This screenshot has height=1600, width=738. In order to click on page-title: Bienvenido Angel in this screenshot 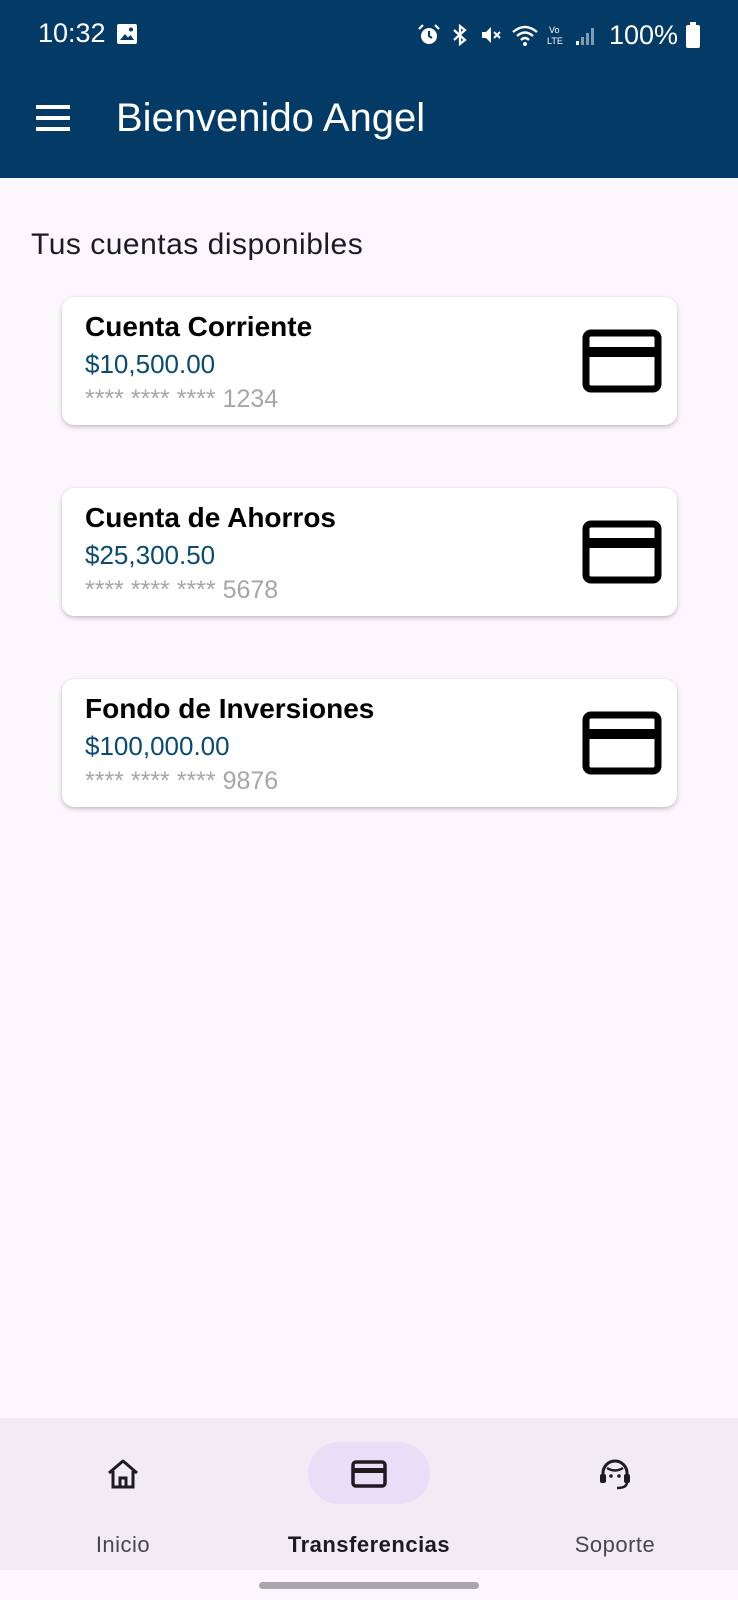, I will do `click(271, 118)`.